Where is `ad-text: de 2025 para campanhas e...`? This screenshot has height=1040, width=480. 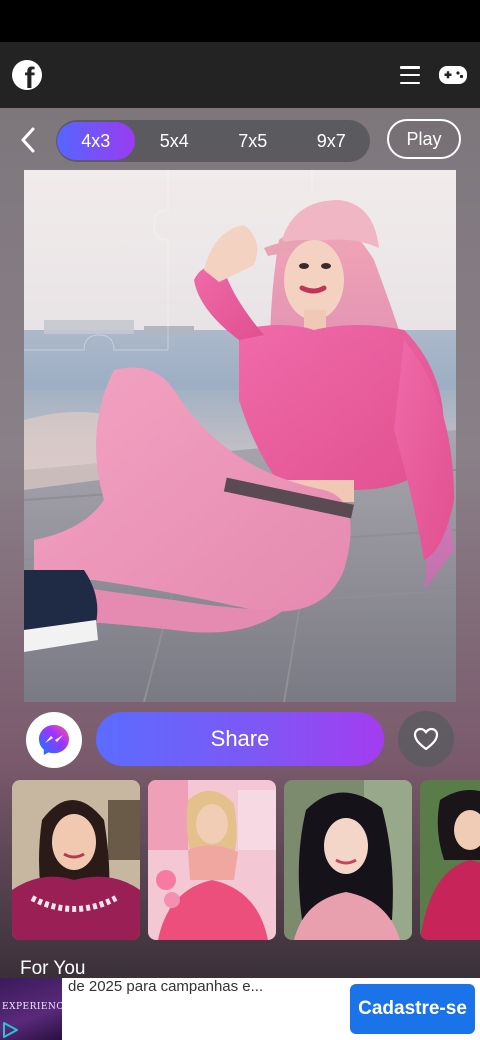
ad-text: de 2025 para campanhas e... is located at coordinates (203, 986).